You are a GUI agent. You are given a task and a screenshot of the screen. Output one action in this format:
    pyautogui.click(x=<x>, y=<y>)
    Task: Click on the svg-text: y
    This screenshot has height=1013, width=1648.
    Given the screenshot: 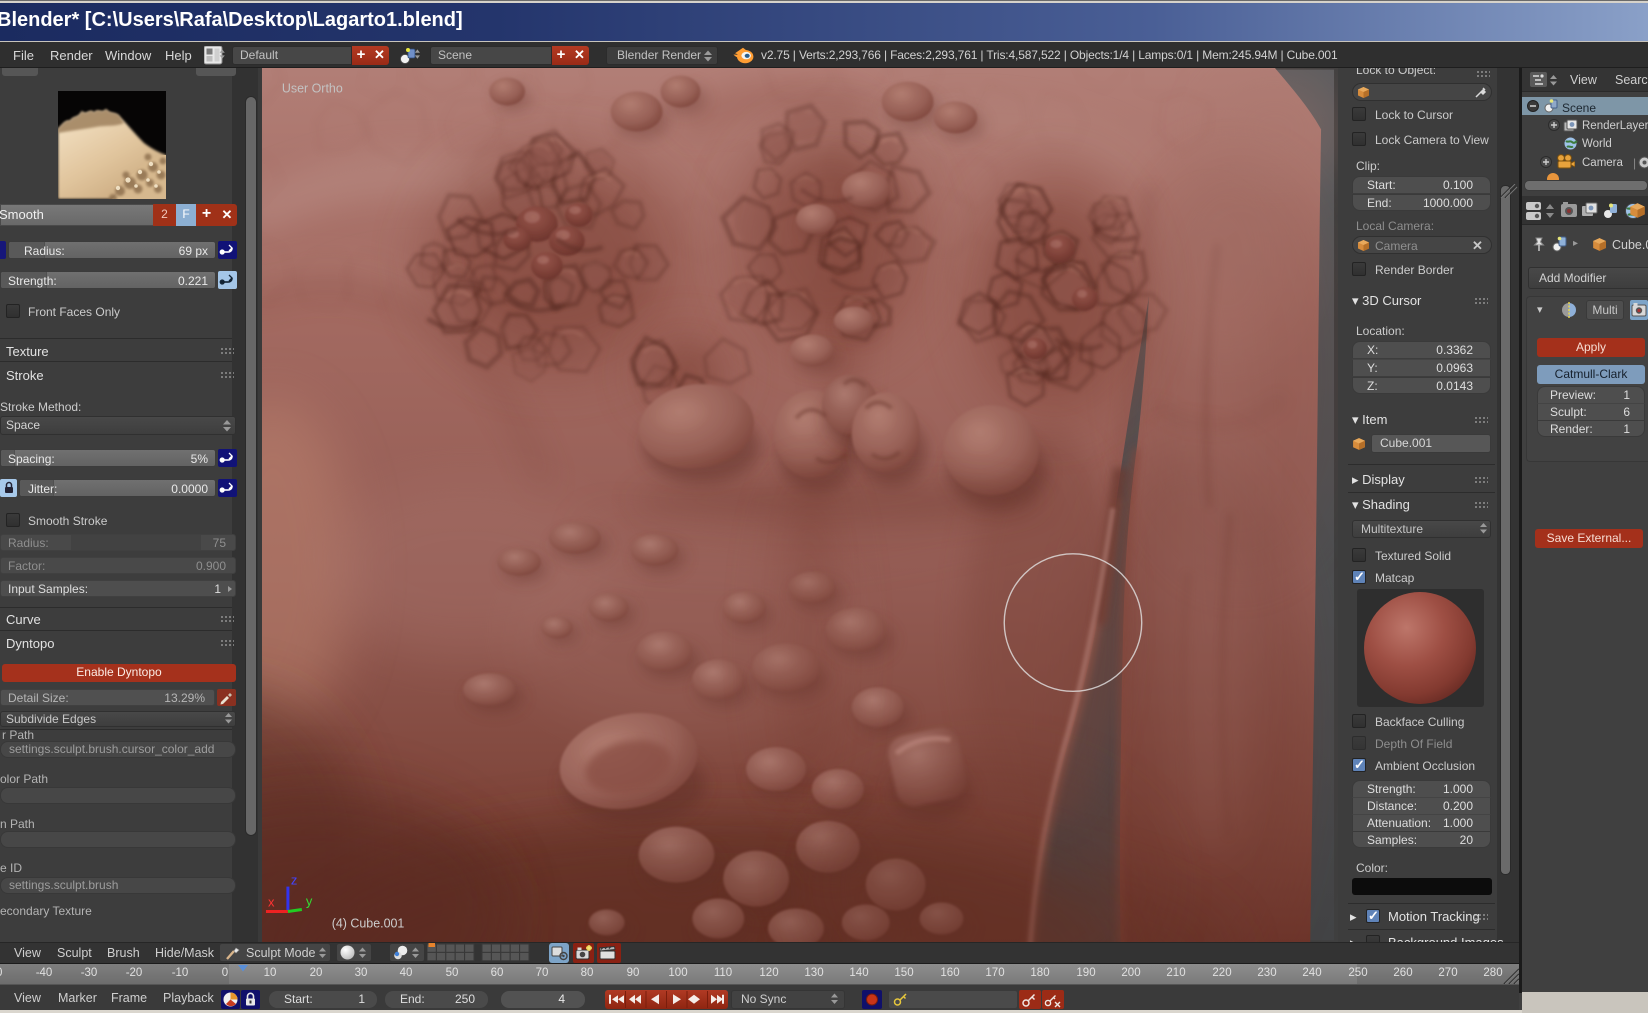 What is the action you would take?
    pyautogui.click(x=309, y=901)
    